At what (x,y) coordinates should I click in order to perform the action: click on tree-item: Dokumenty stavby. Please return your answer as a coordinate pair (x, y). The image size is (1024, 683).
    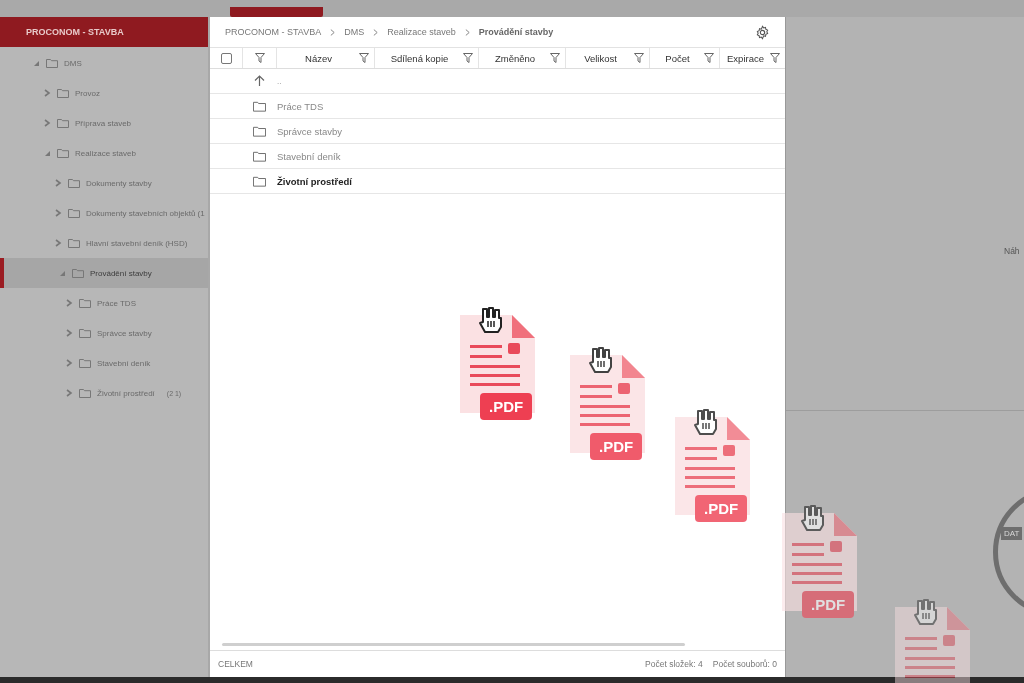
    Looking at the image, I should click on (104, 183).